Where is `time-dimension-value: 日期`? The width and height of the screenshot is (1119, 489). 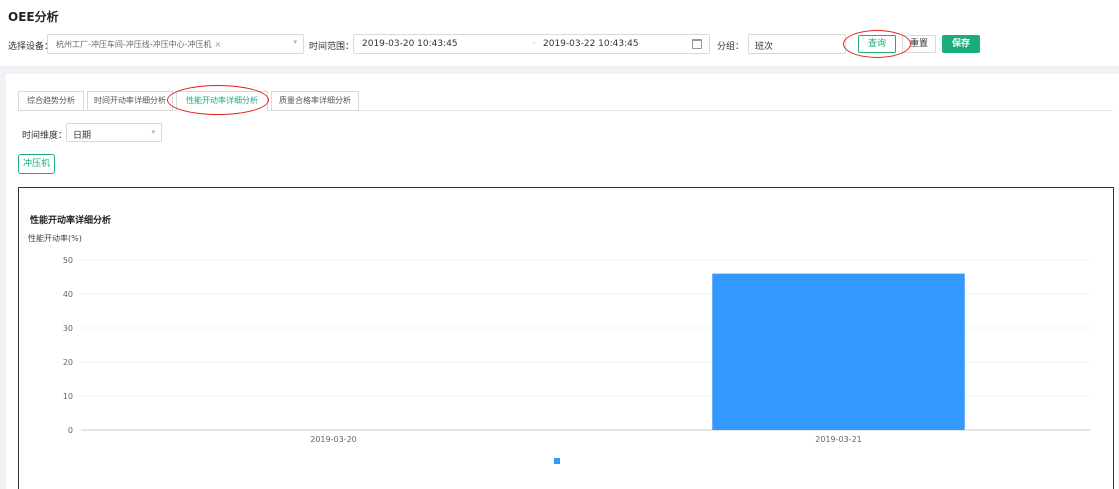
time-dimension-value: 日期 is located at coordinates (82, 136).